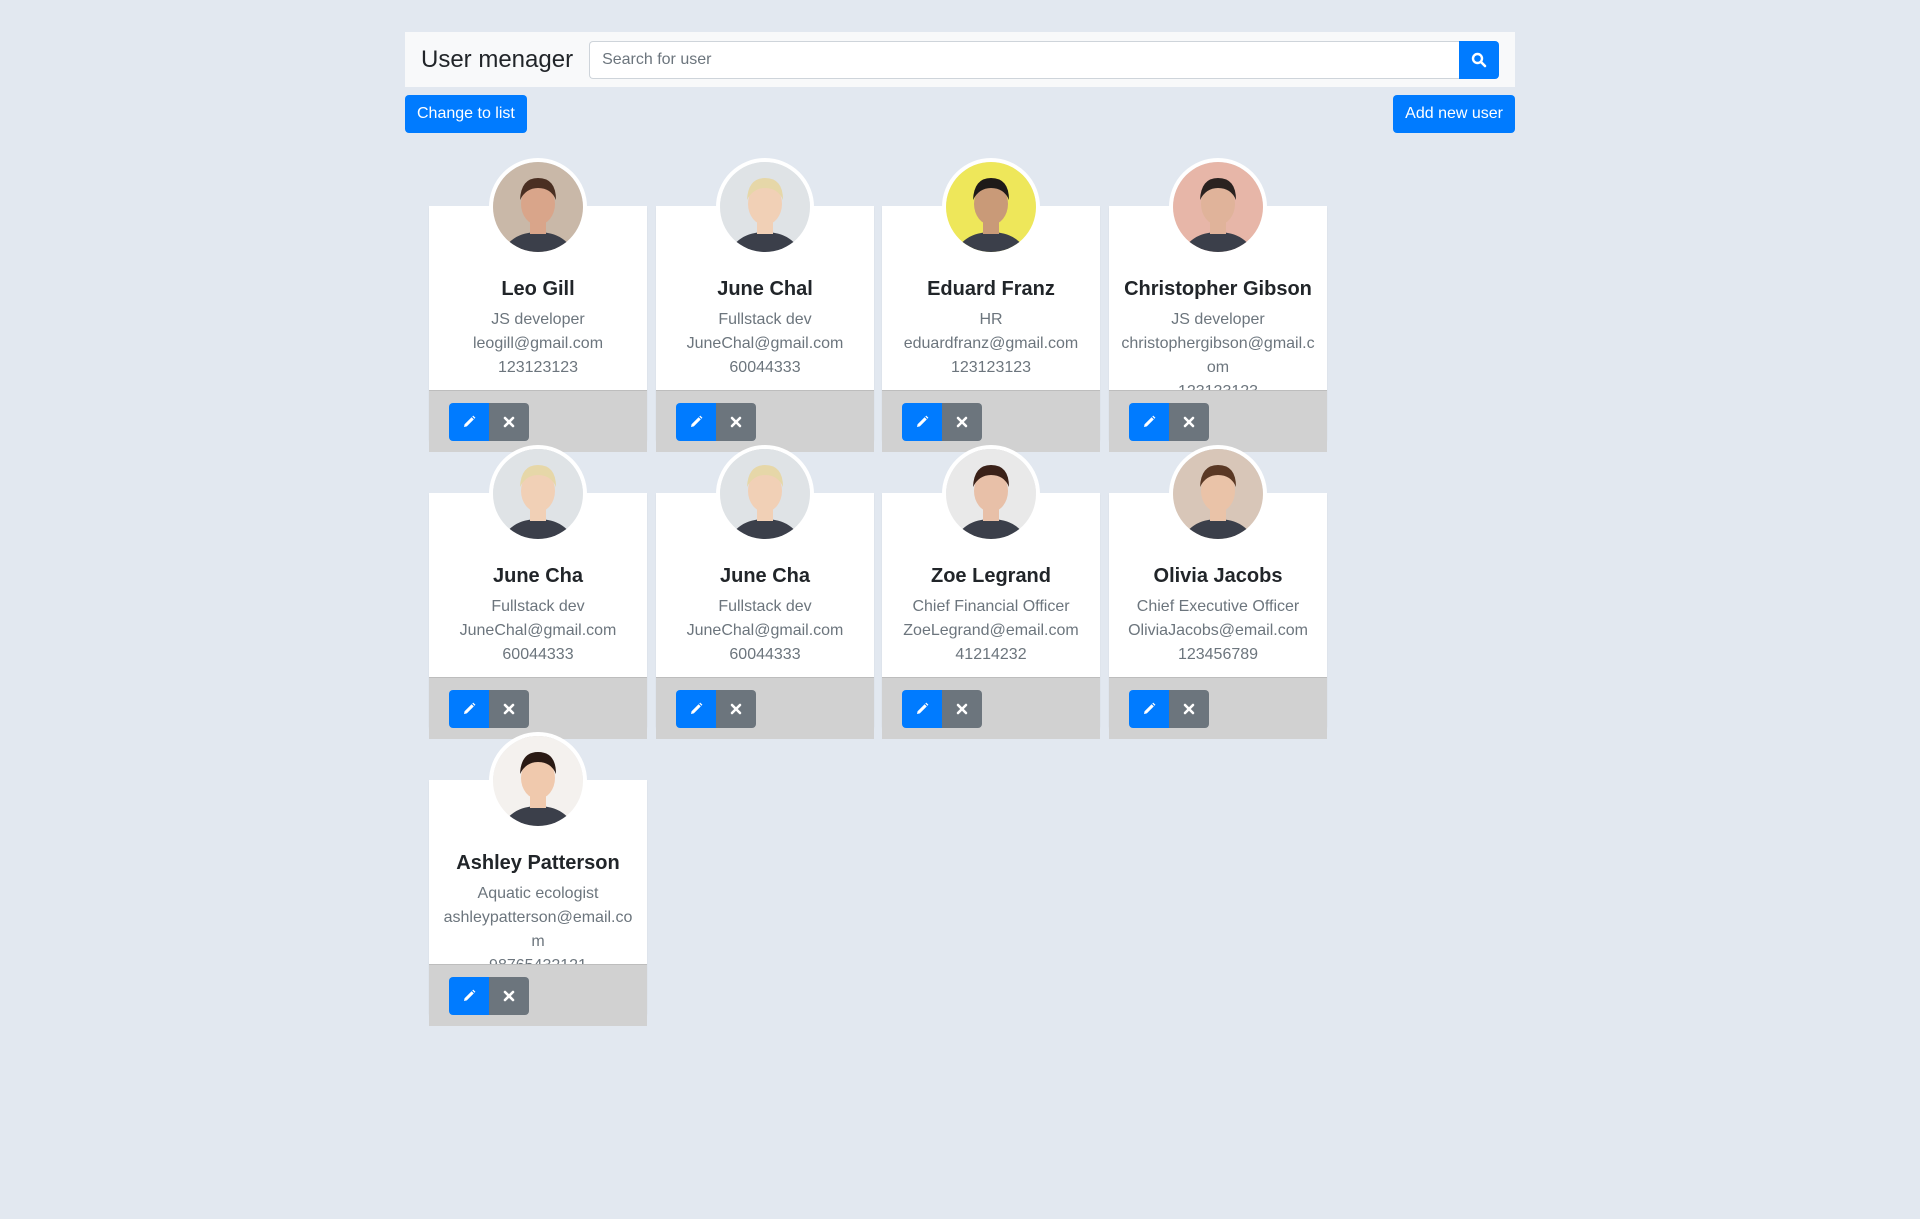  I want to click on user-email: ZoeLegrand@email.com, so click(991, 630).